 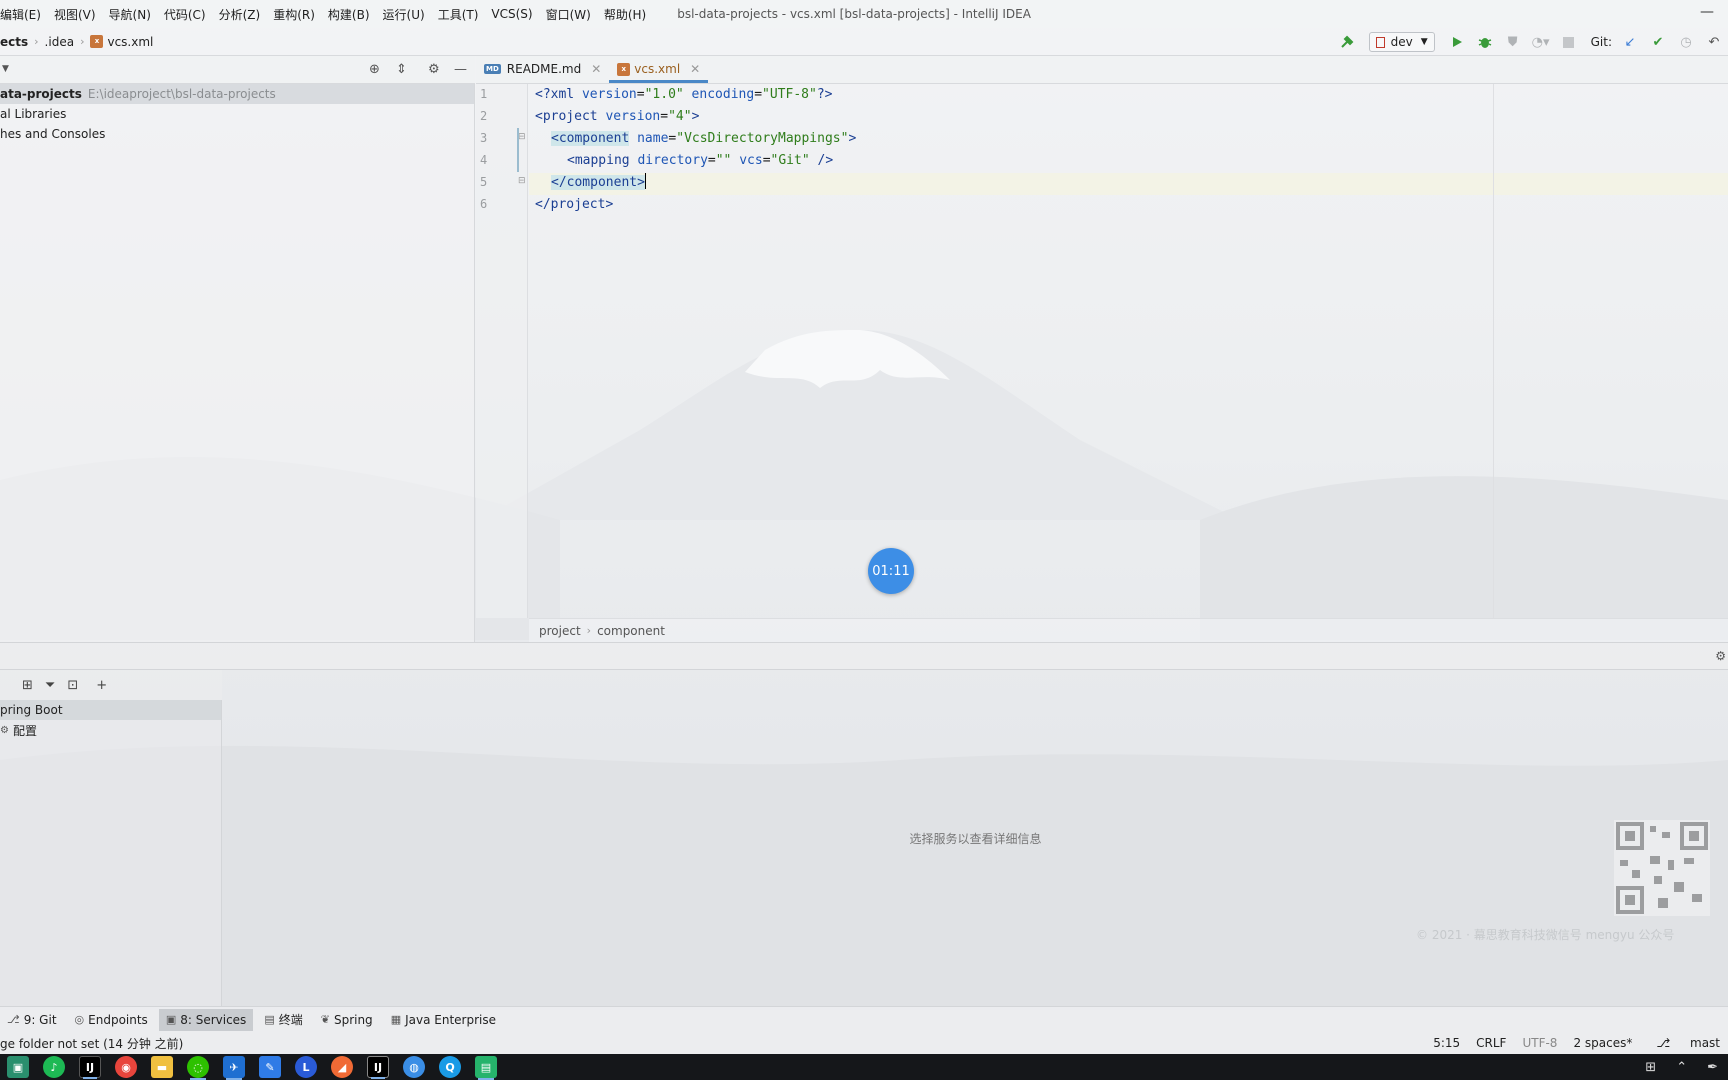 What do you see at coordinates (325, 1019) in the screenshot?
I see `spring-icon: ❦` at bounding box center [325, 1019].